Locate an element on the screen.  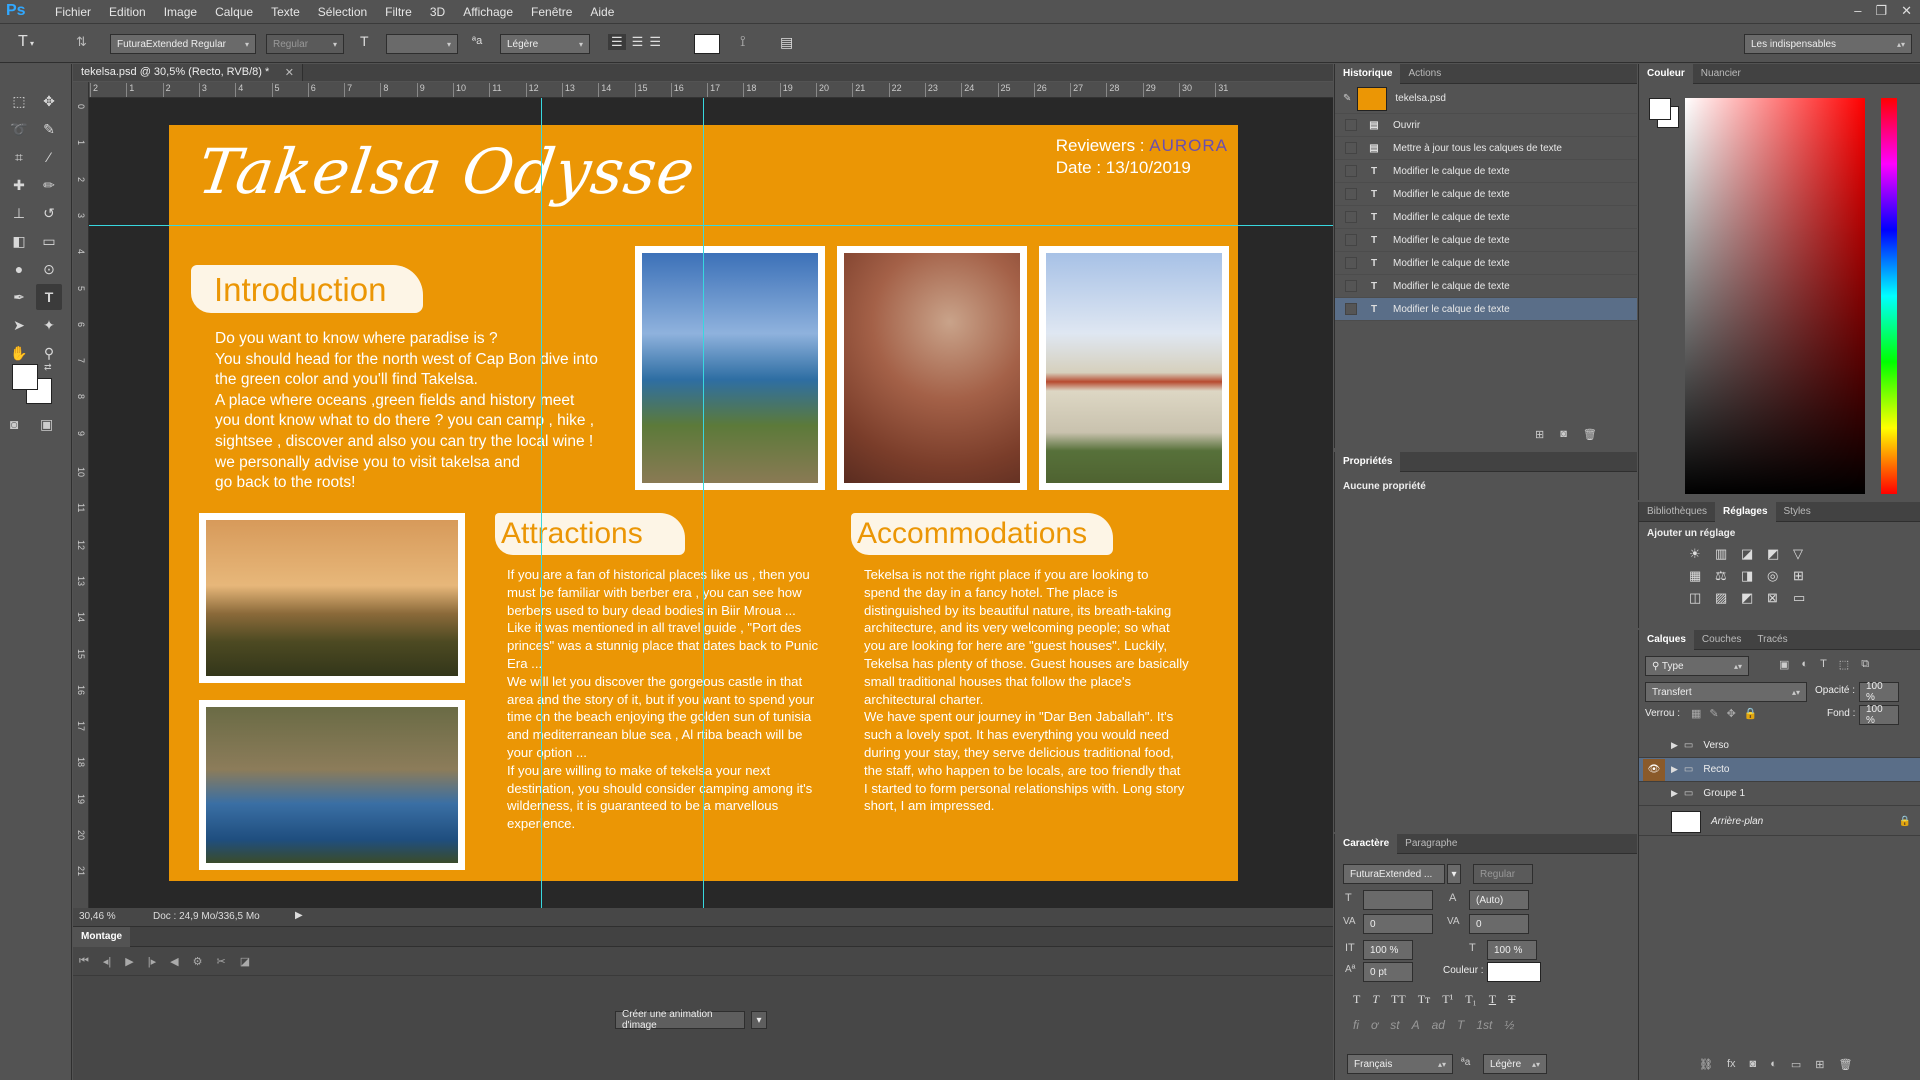
horizontal-guide is located at coordinates (711, 225).